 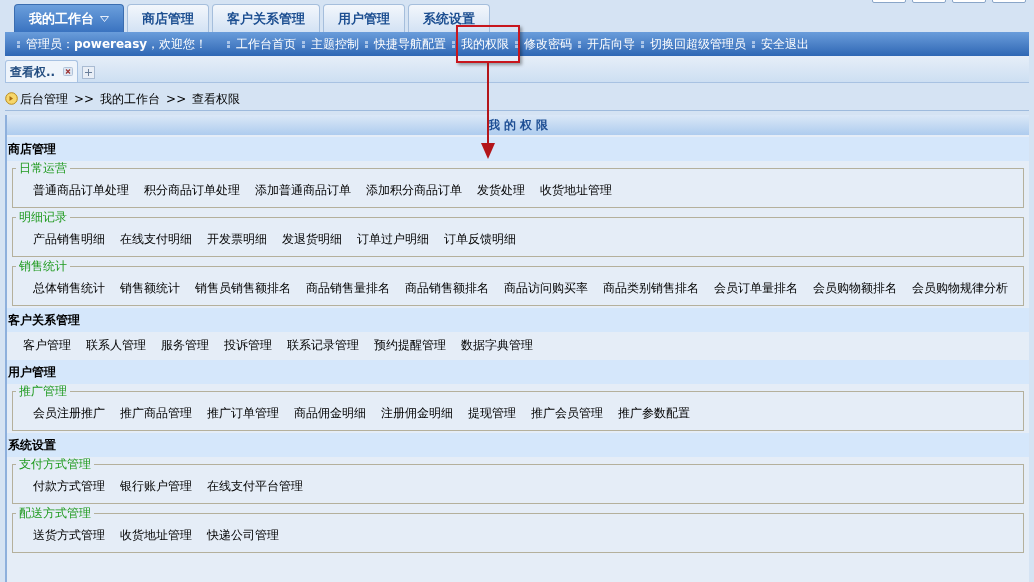 I want to click on section-title: 用户管理, so click(x=32, y=372).